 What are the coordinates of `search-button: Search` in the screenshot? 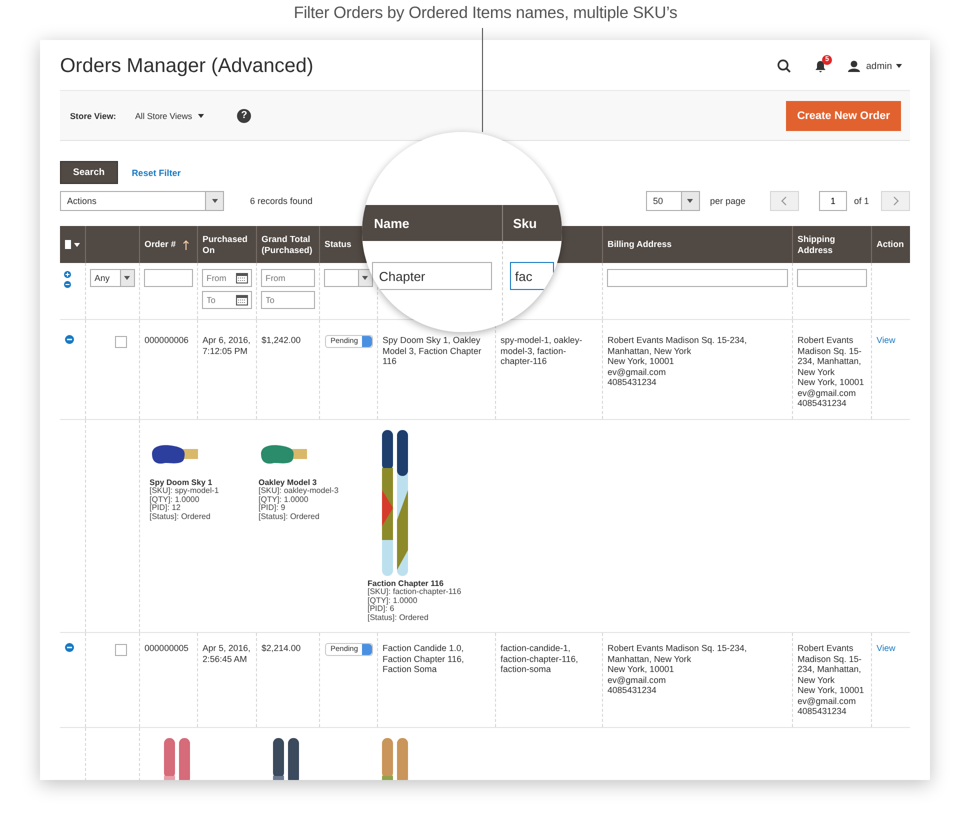 It's located at (89, 172).